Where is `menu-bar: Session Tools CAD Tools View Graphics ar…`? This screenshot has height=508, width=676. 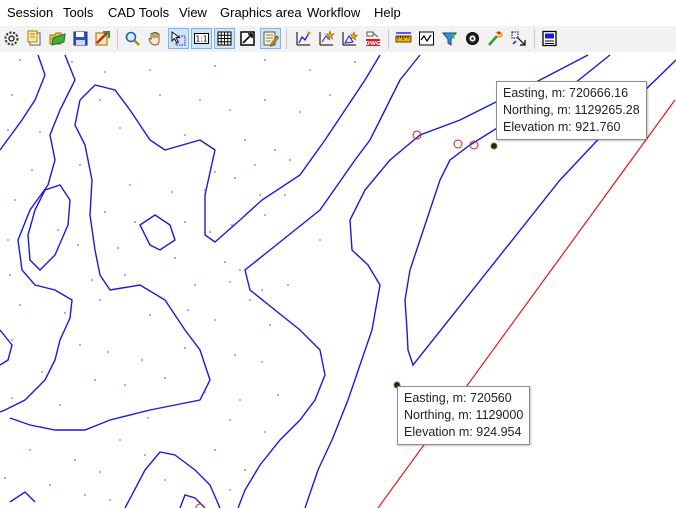 menu-bar: Session Tools CAD Tools View Graphics ar… is located at coordinates (338, 13).